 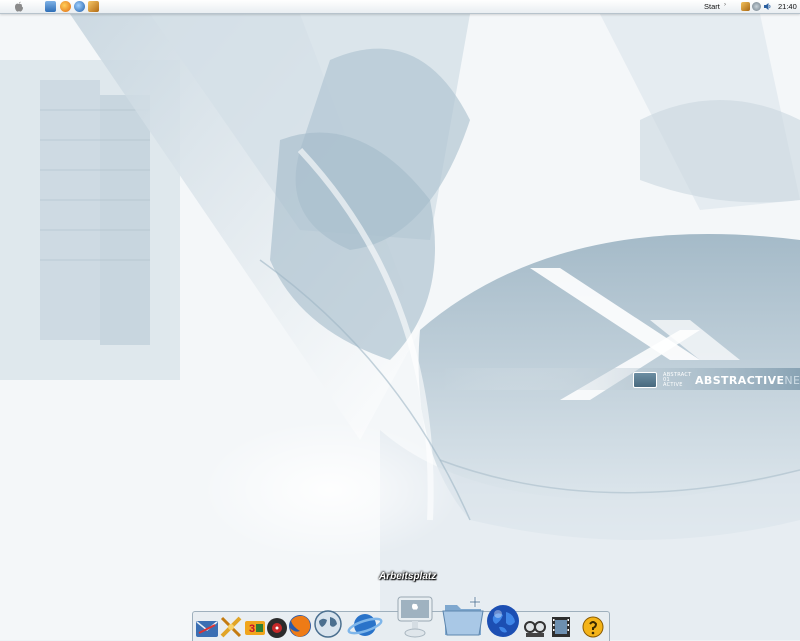 I want to click on brand-wordmark: ABSTRACTIVENET, so click(x=747, y=380).